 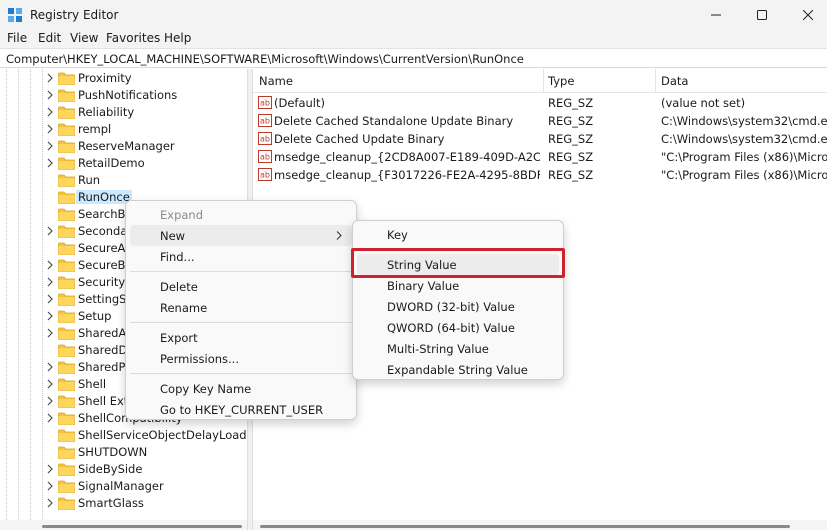 What do you see at coordinates (241, 286) in the screenshot?
I see `menu-item-delete: Delete` at bounding box center [241, 286].